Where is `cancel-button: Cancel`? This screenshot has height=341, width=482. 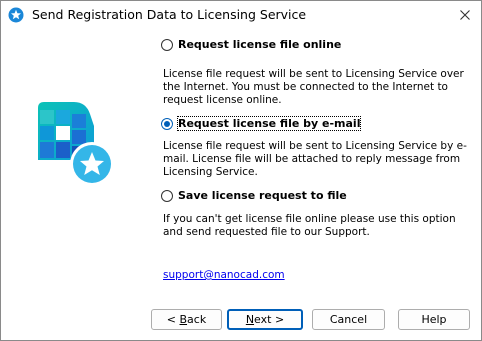 cancel-button: Cancel is located at coordinates (348, 319).